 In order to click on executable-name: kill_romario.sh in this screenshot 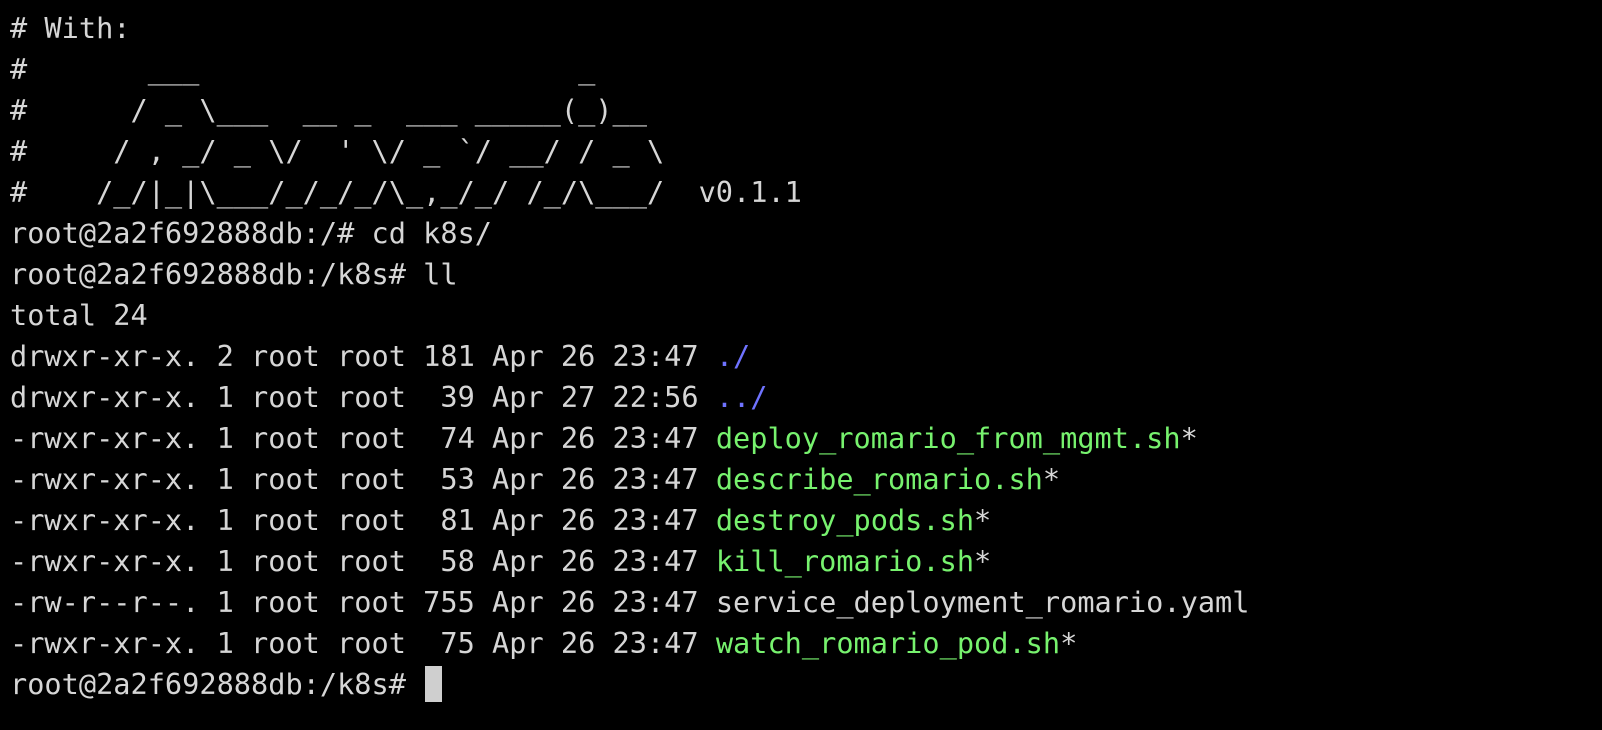, I will do `click(845, 561)`.